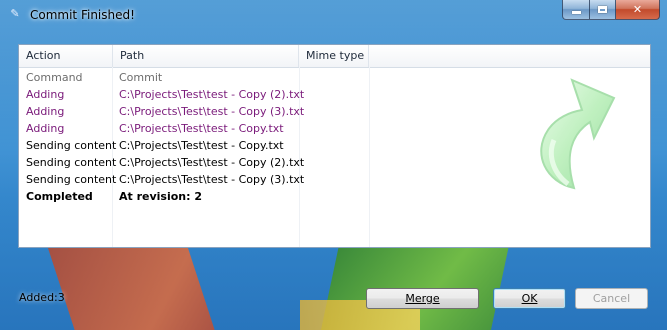 Image resolution: width=667 pixels, height=330 pixels. I want to click on minimize-button, so click(576, 10).